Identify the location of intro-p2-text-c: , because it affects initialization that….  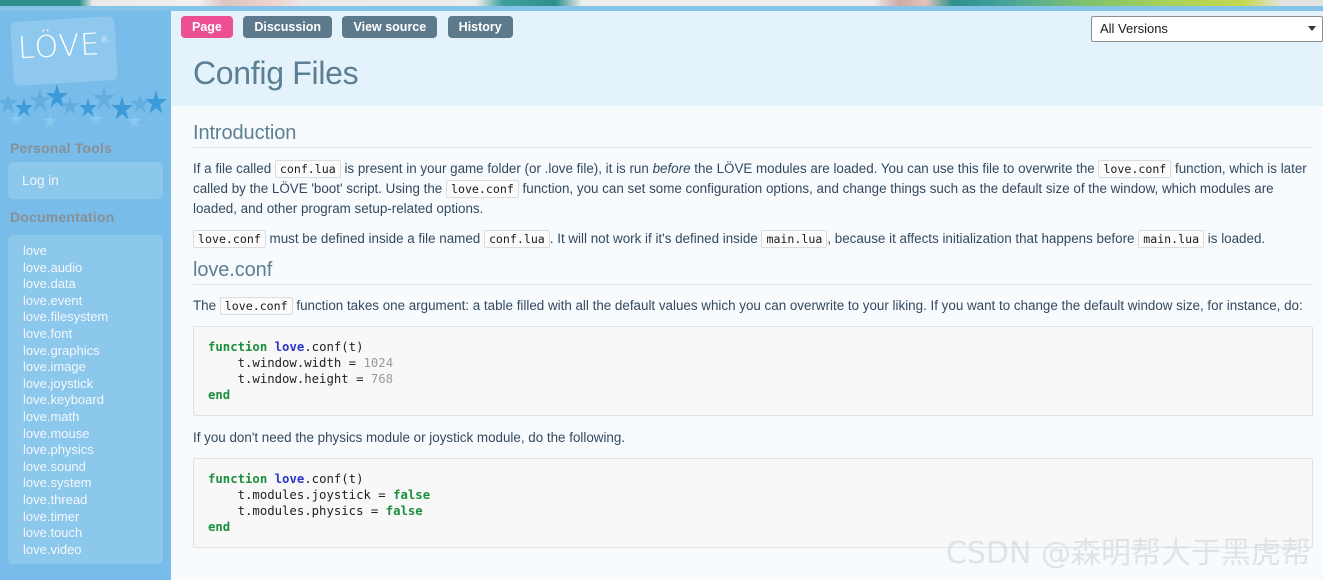
(983, 238).